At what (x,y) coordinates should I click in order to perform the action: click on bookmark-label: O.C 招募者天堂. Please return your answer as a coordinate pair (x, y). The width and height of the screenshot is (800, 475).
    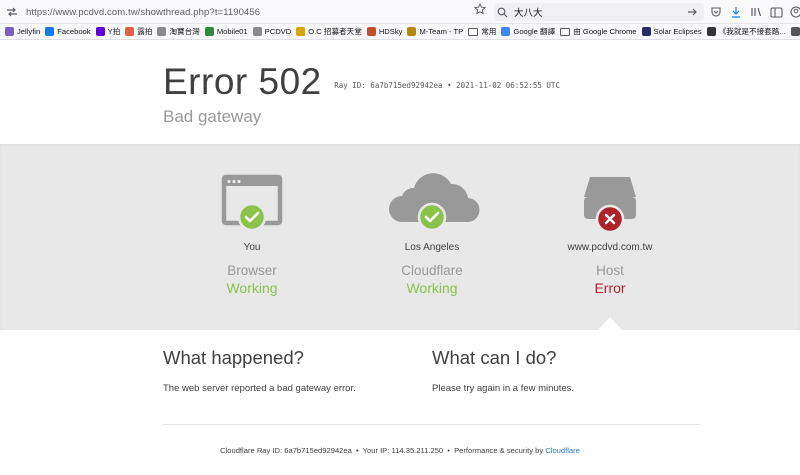
    Looking at the image, I should click on (335, 31).